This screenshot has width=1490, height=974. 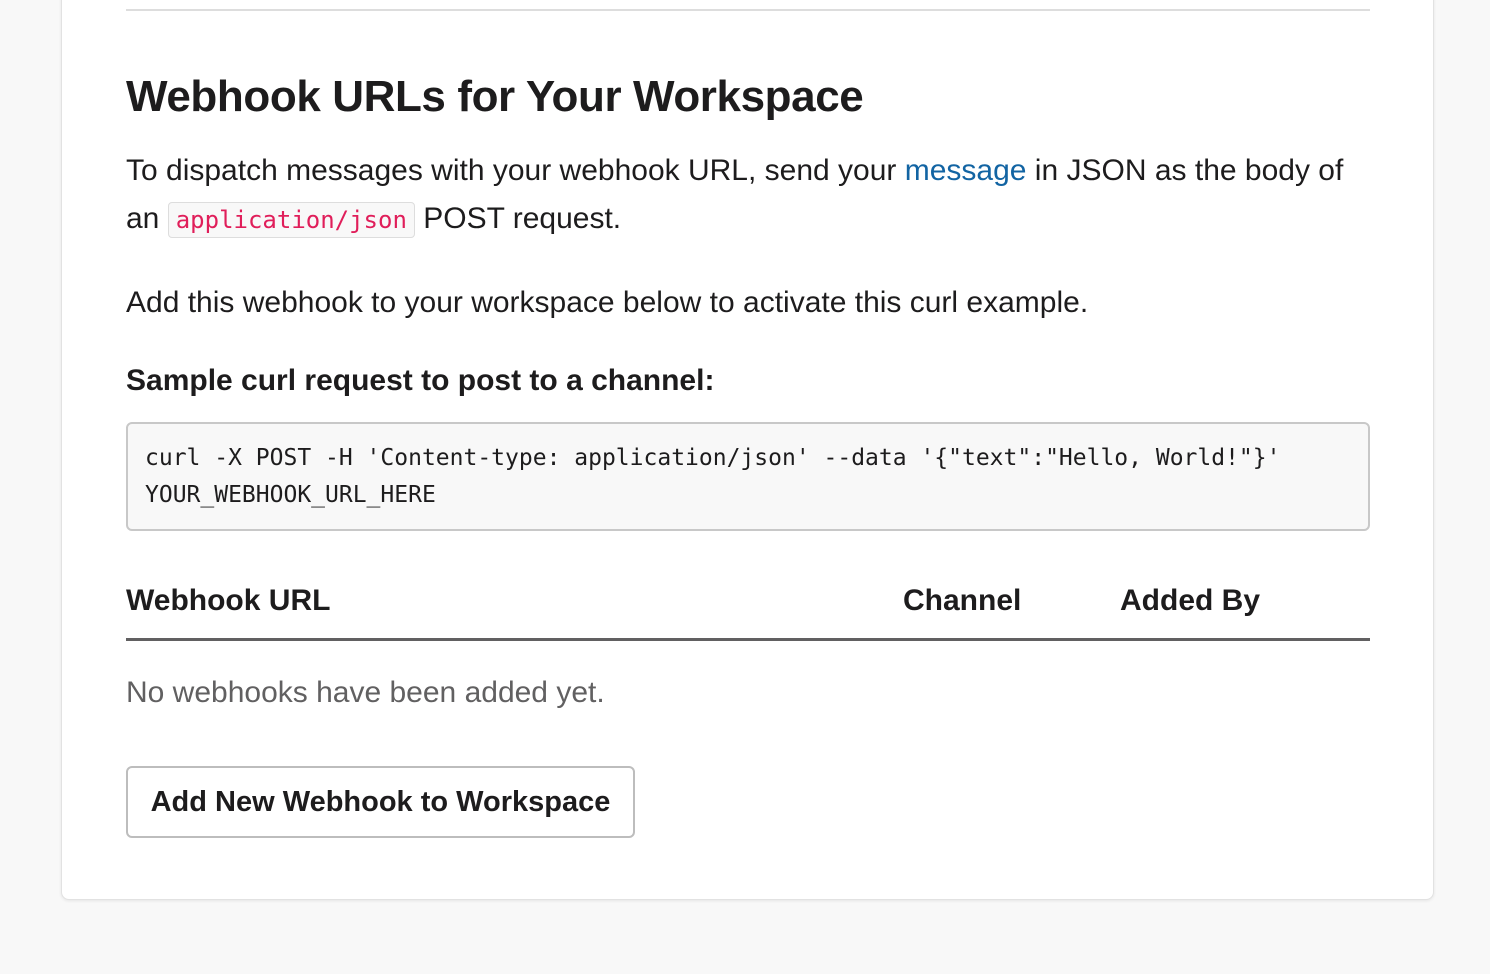 I want to click on description-text-3: POST request., so click(x=518, y=218).